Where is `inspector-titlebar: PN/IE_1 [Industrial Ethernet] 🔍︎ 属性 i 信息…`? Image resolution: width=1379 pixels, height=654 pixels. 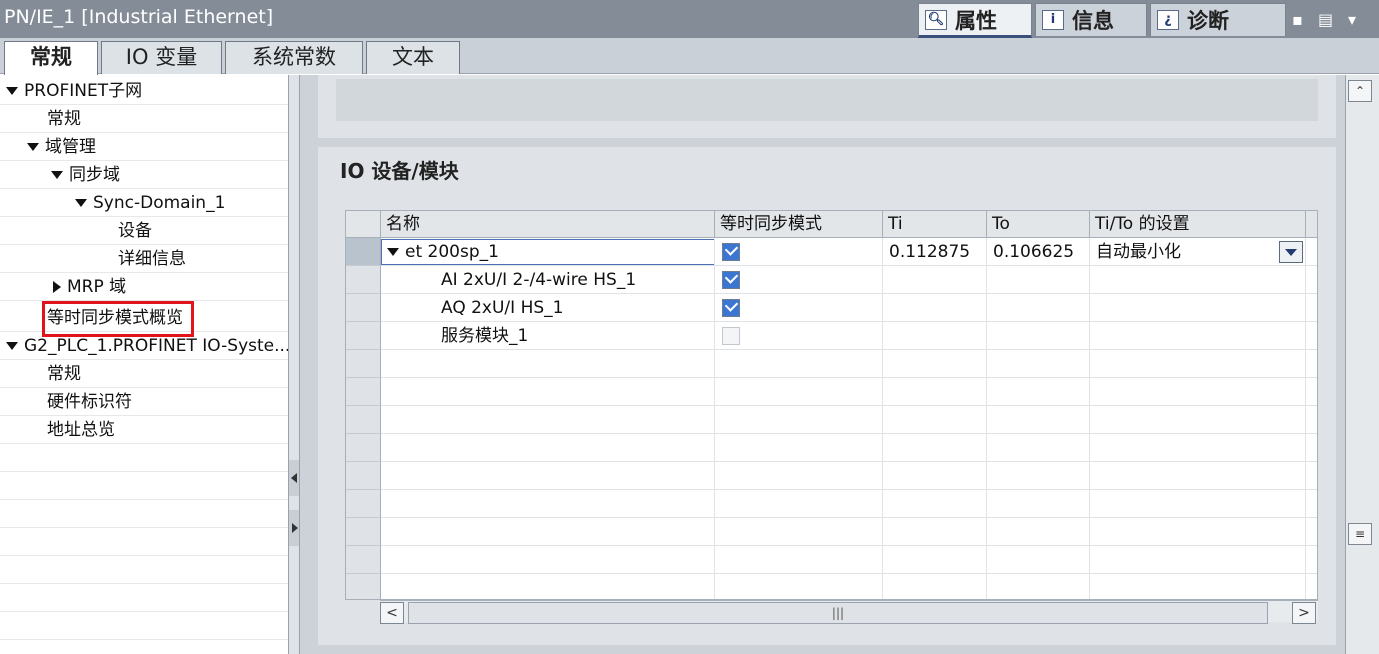
inspector-titlebar: PN/IE_1 [Industrial Ethernet] 🔍︎ 属性 i 信息… is located at coordinates (689, 19).